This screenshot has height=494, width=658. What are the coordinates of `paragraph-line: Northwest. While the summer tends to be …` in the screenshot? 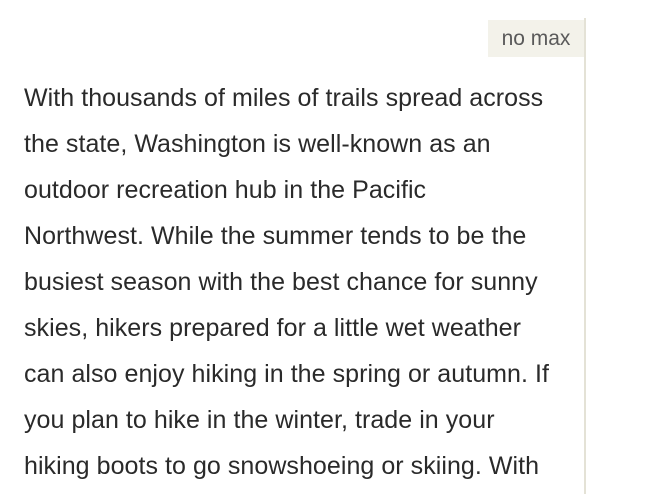 It's located at (275, 236).